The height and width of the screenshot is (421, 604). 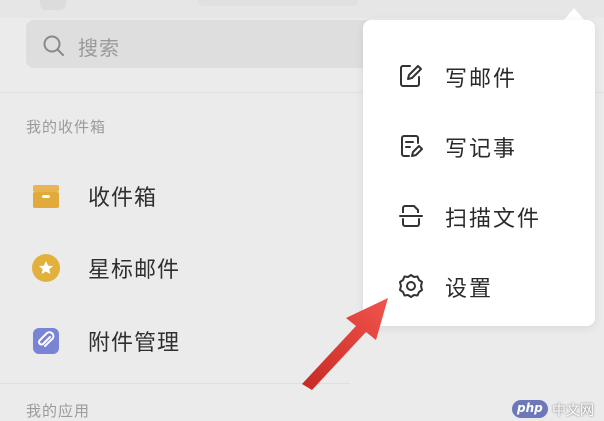 What do you see at coordinates (481, 149) in the screenshot?
I see `menu-item-label: 写记事` at bounding box center [481, 149].